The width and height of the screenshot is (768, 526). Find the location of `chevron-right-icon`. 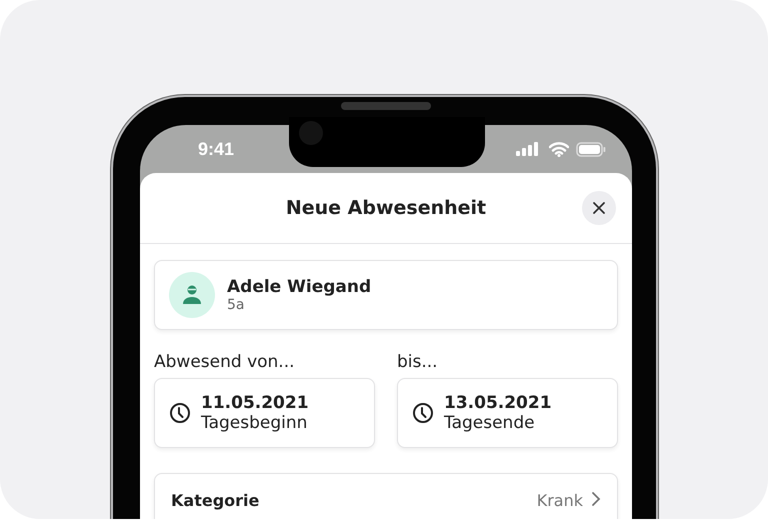

chevron-right-icon is located at coordinates (596, 499).